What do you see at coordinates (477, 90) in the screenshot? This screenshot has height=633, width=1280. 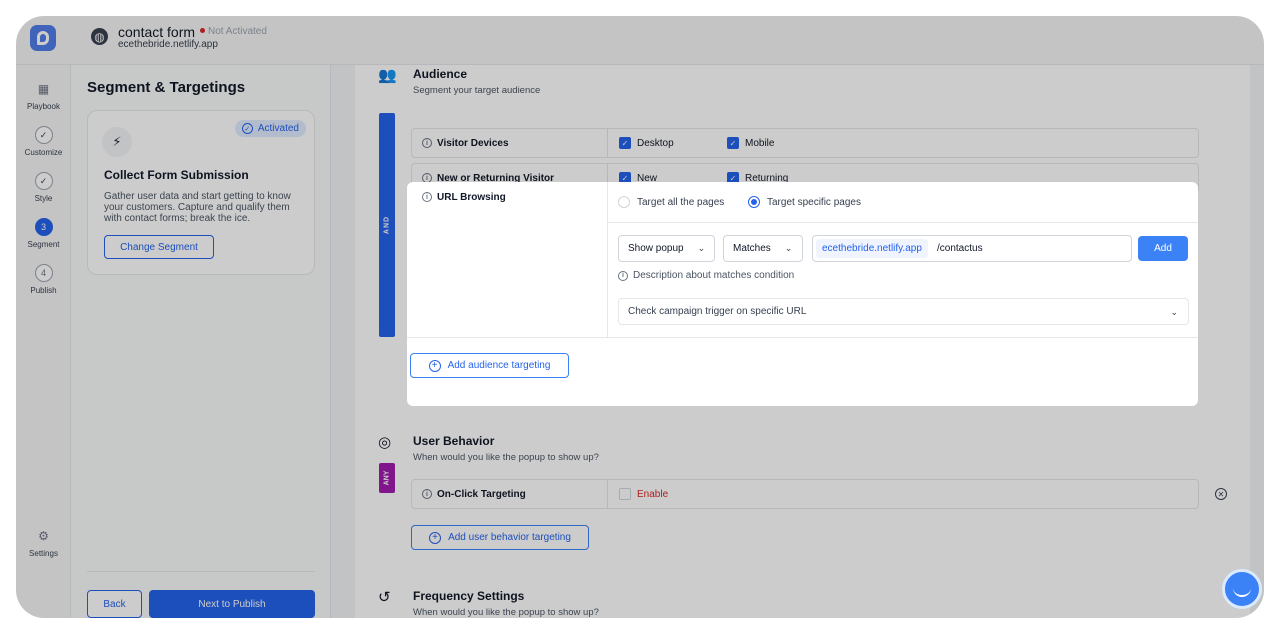 I see `audience-subtitle: Segment your target audience` at bounding box center [477, 90].